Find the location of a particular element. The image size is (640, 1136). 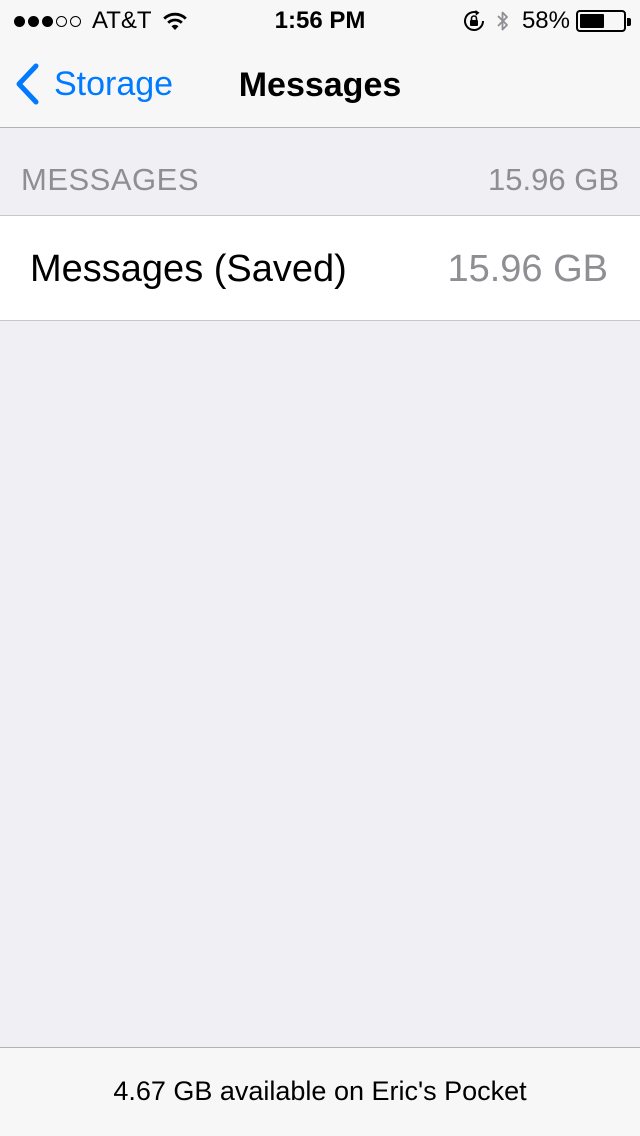

section-title: MESSAGES is located at coordinates (110, 179).